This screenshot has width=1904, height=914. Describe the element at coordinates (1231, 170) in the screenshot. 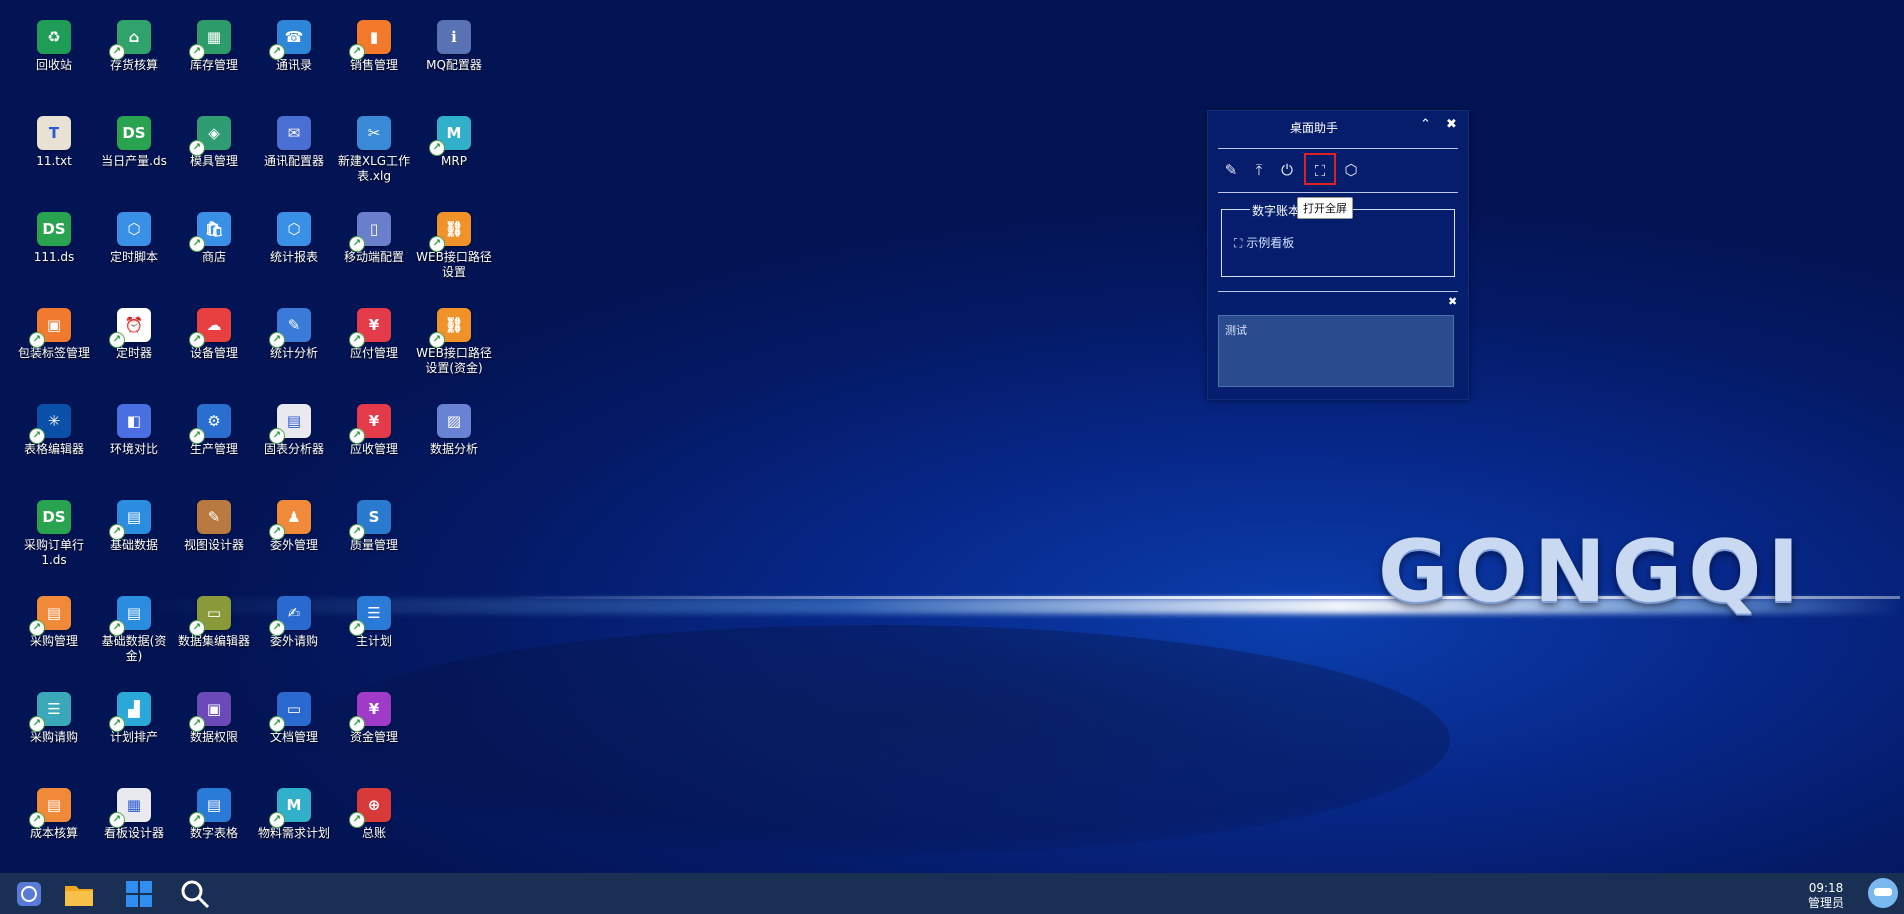

I see `edit-icon: ✎` at that location.